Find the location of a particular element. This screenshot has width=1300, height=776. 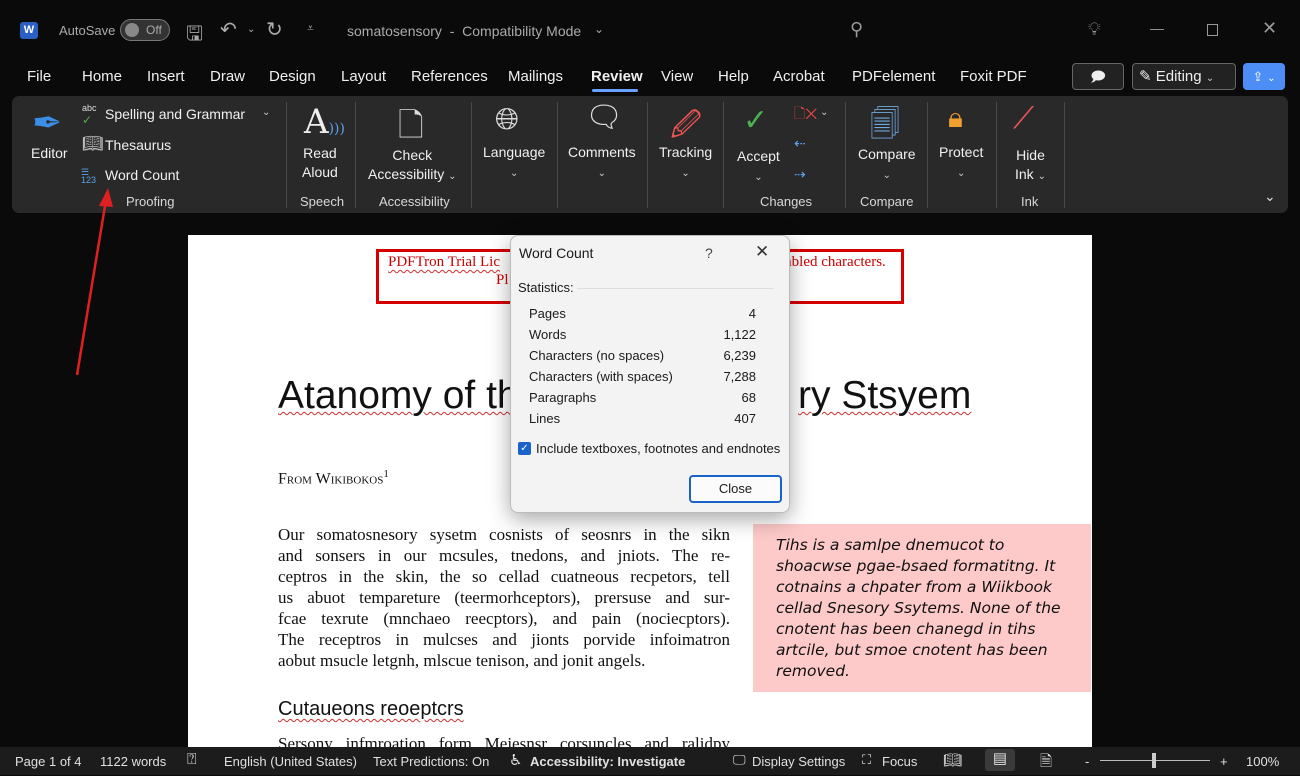

stat-row: Pages 4 is located at coordinates (642, 313).